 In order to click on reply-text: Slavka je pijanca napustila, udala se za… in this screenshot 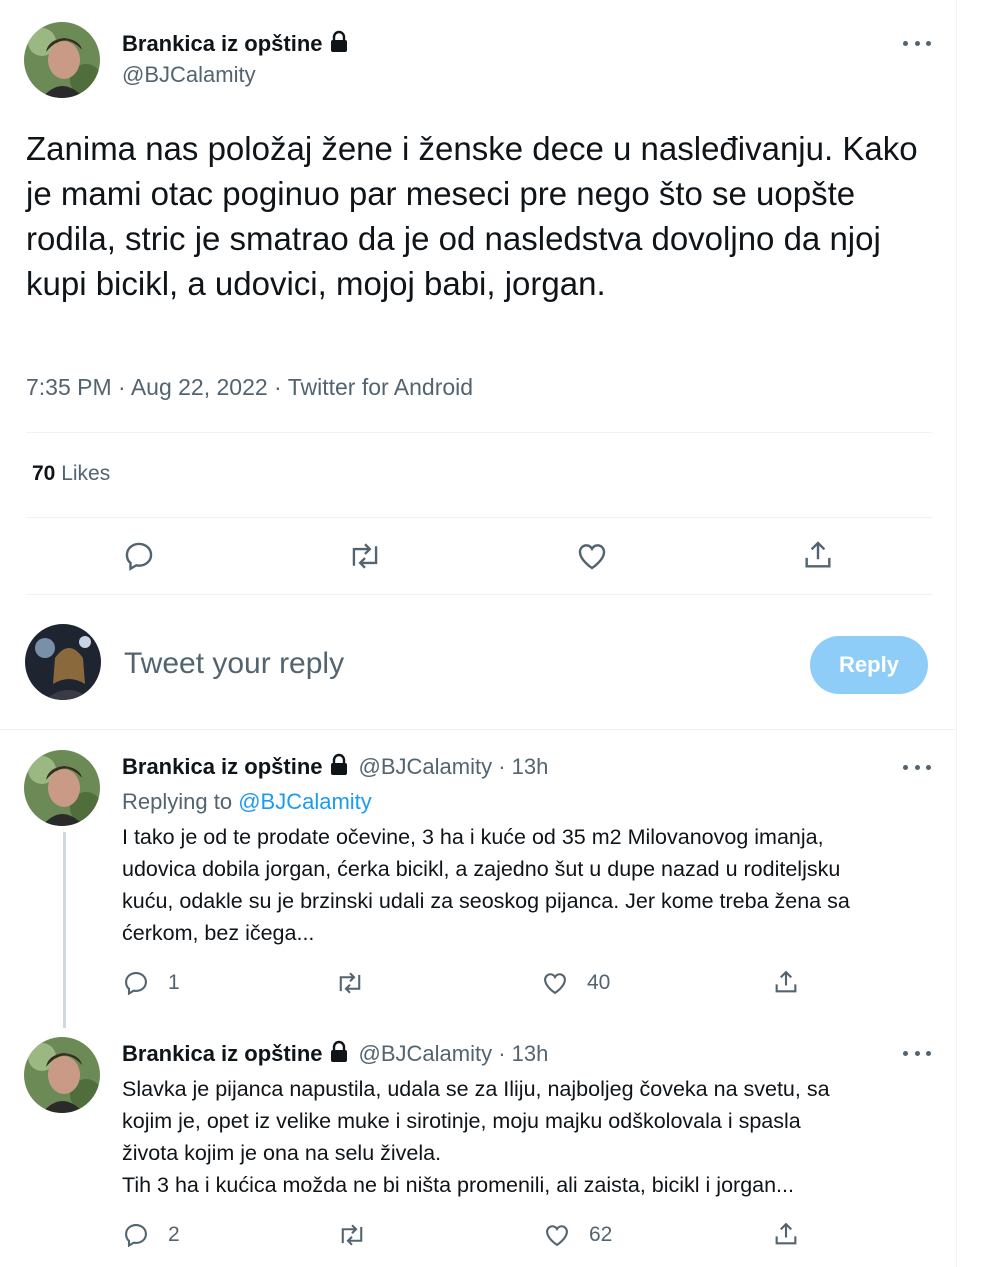, I will do `click(476, 1137)`.